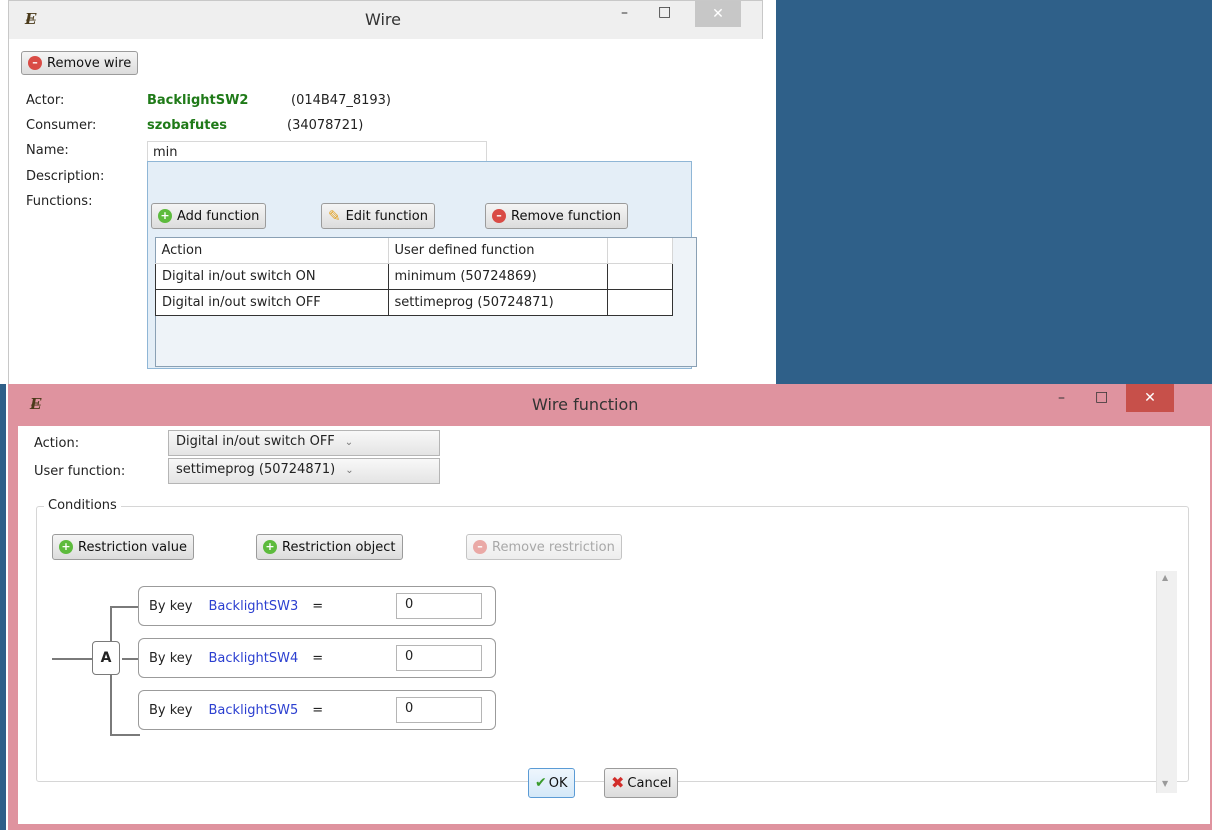 The image size is (1212, 830). I want to click on edit-function-label: Edit function, so click(386, 216).